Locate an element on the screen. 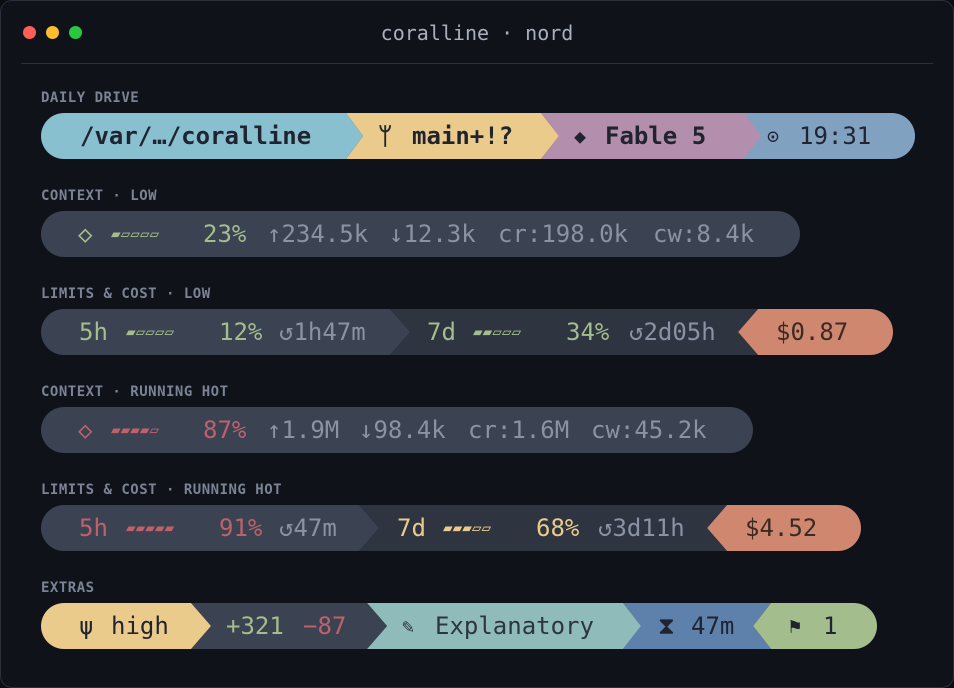 The width and height of the screenshot is (954, 688). title-bar: coralline · nord is located at coordinates (477, 32).